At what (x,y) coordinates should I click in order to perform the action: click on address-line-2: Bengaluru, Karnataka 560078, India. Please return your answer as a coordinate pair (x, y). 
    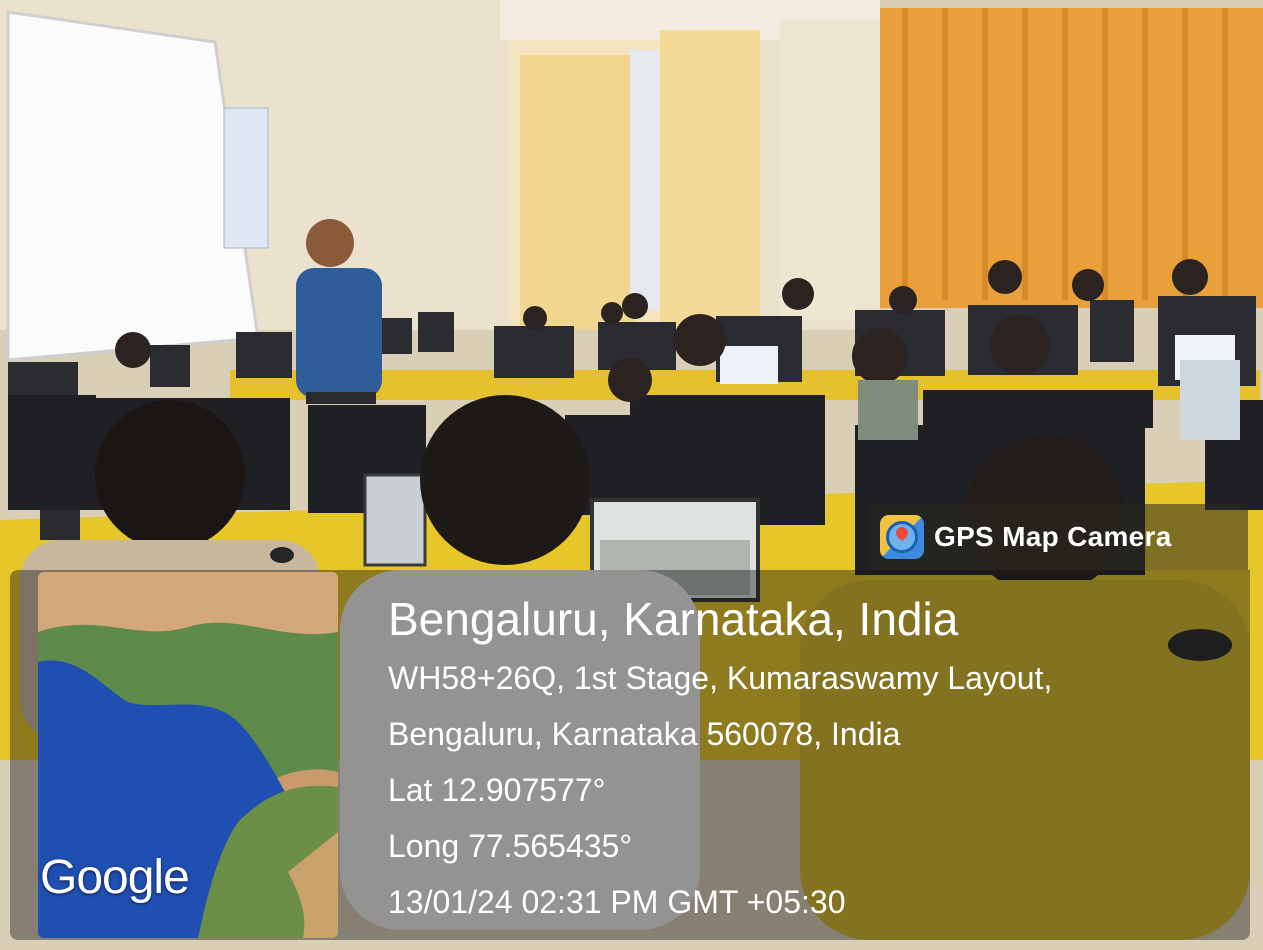
    Looking at the image, I should click on (644, 734).